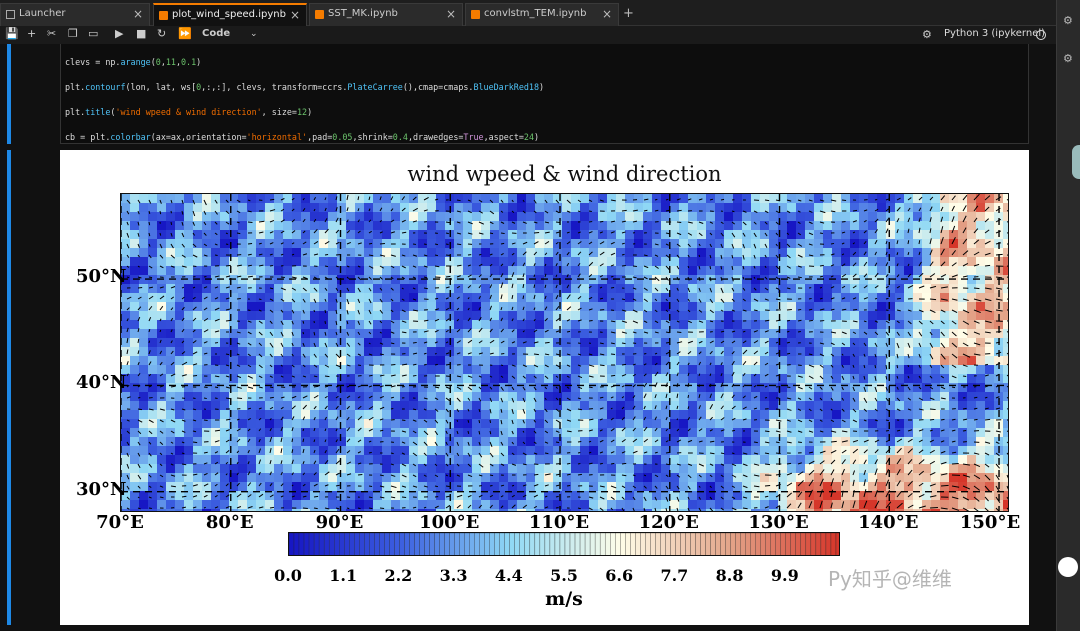 The width and height of the screenshot is (1080, 631). What do you see at coordinates (12, 33) in the screenshot?
I see `save-icon: 💾` at bounding box center [12, 33].